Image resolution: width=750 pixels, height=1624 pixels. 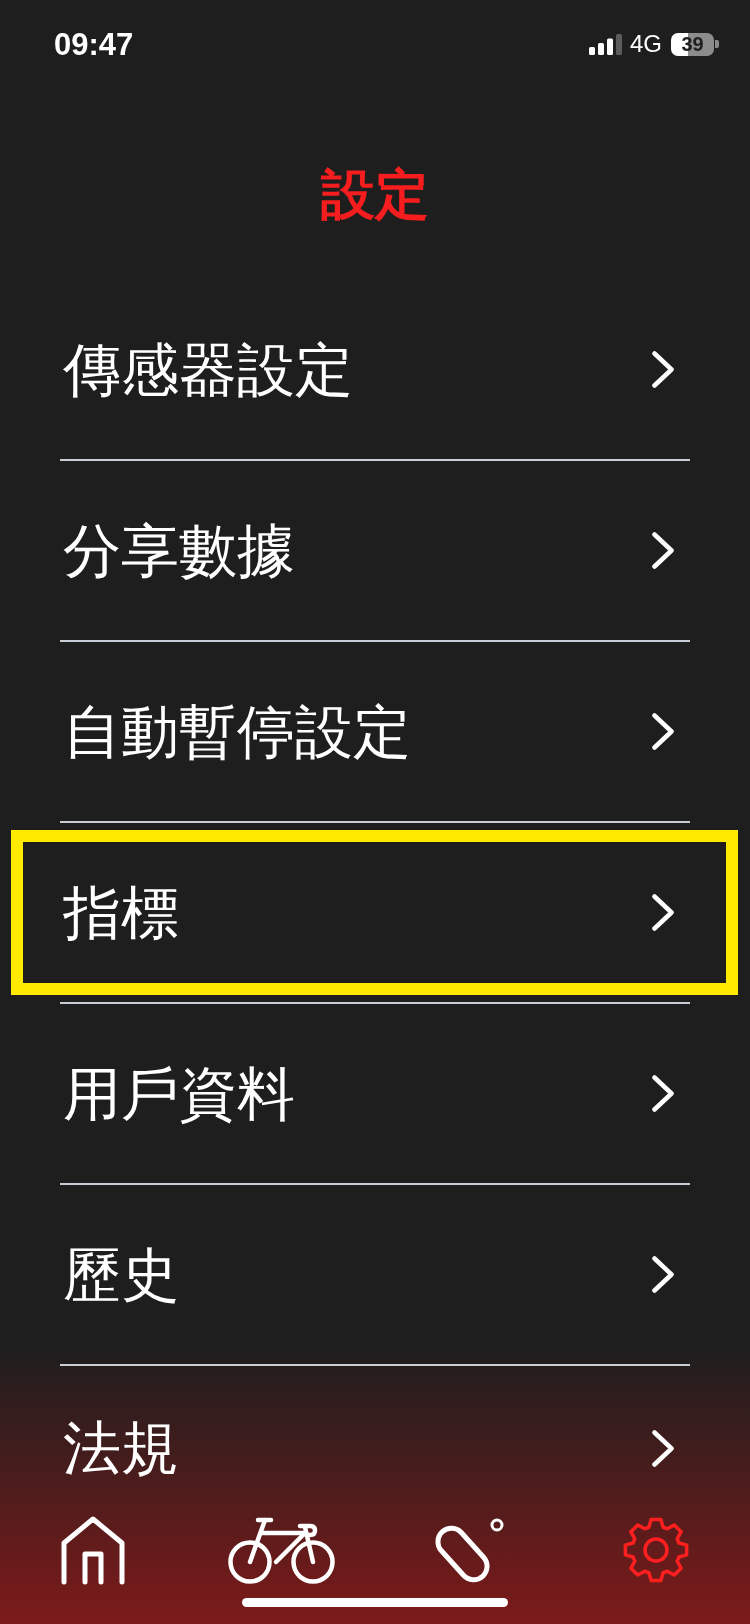 I want to click on menu-item: 歷史, so click(x=374, y=1274).